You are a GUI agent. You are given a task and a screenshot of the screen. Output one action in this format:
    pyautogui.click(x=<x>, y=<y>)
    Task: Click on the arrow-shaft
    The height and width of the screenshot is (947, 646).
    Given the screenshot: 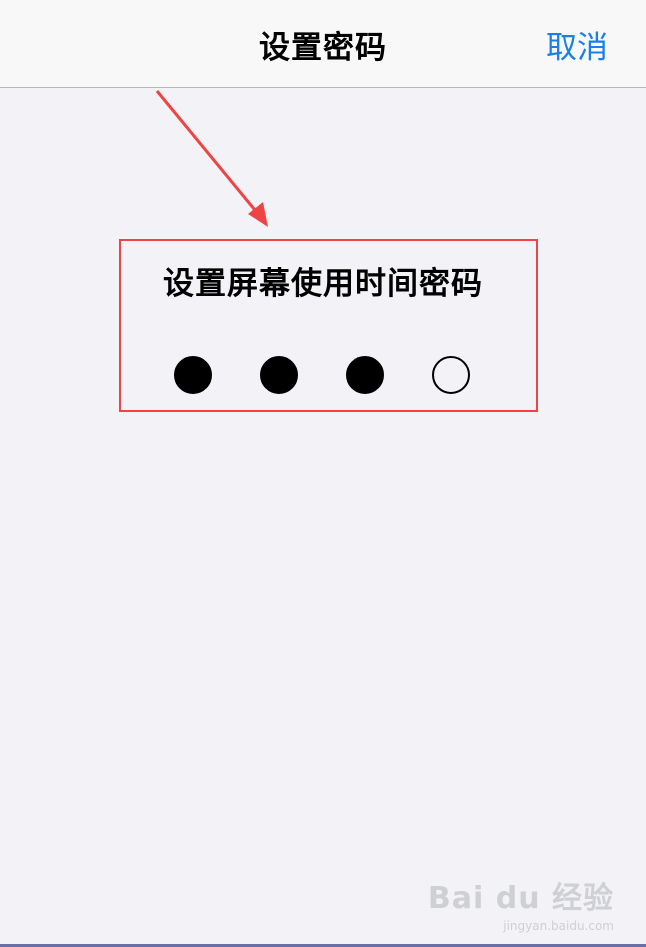 What is the action you would take?
    pyautogui.click(x=208, y=153)
    